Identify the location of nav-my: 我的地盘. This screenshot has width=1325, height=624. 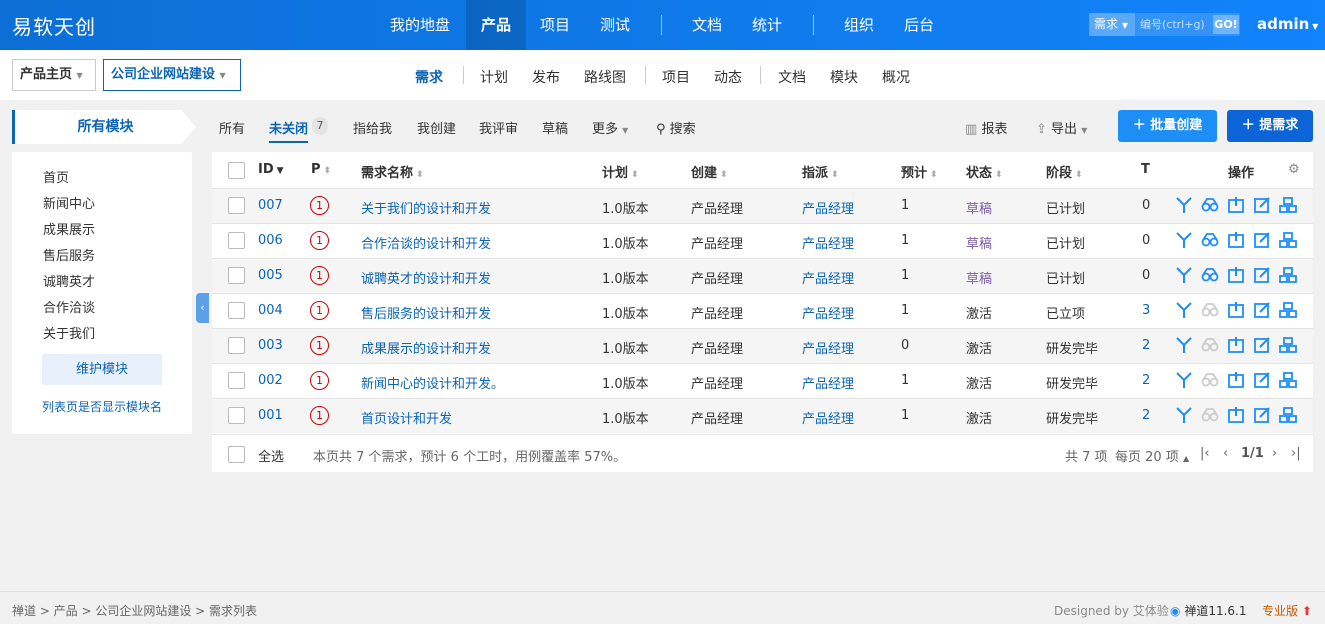
(420, 25).